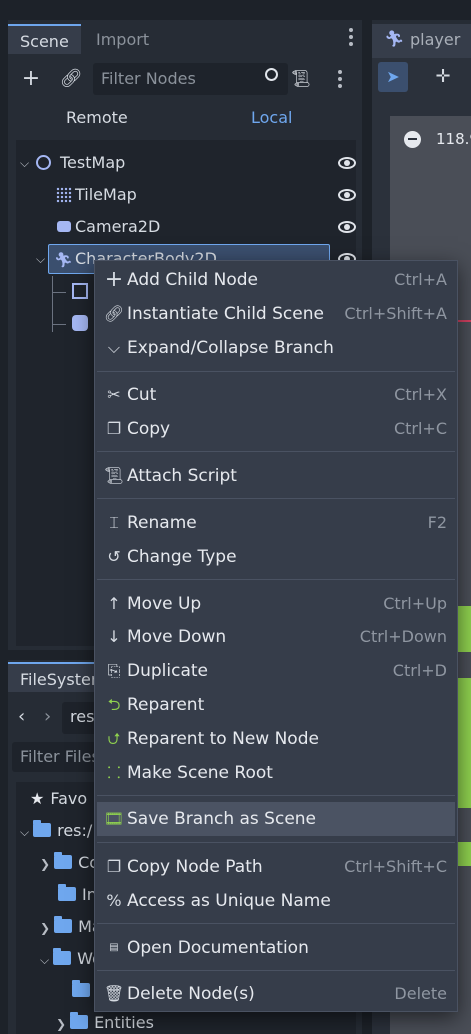  What do you see at coordinates (223, 739) in the screenshot?
I see `menu-item-label: Reparent to New Node` at bounding box center [223, 739].